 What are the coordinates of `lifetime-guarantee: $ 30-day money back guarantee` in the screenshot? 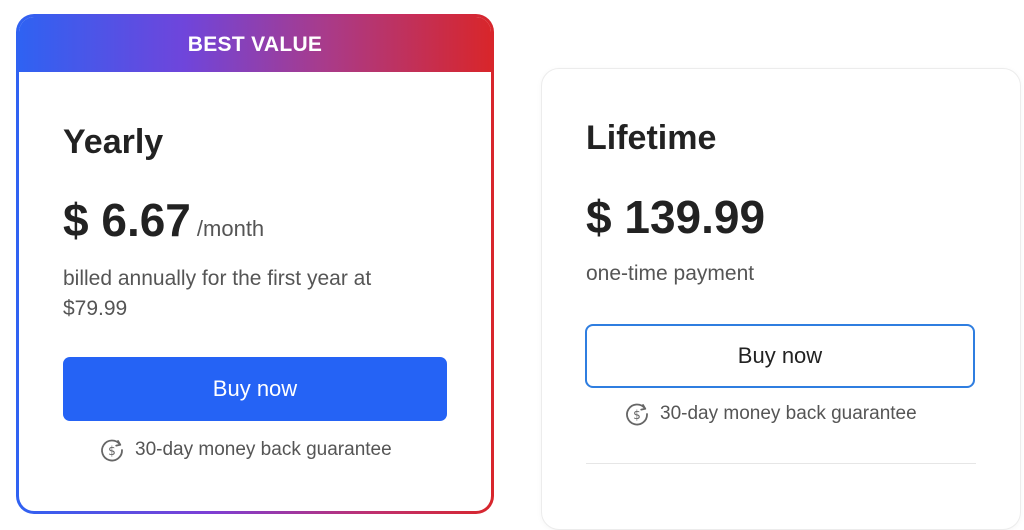 It's located at (770, 414).